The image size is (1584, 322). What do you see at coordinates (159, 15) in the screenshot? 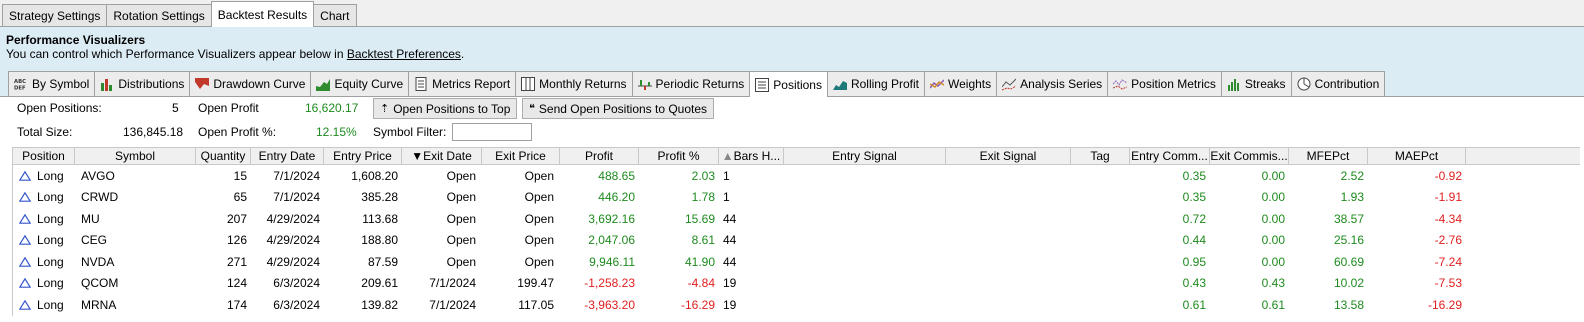
I see `tab-rotation-settings: Rotation Settings` at bounding box center [159, 15].